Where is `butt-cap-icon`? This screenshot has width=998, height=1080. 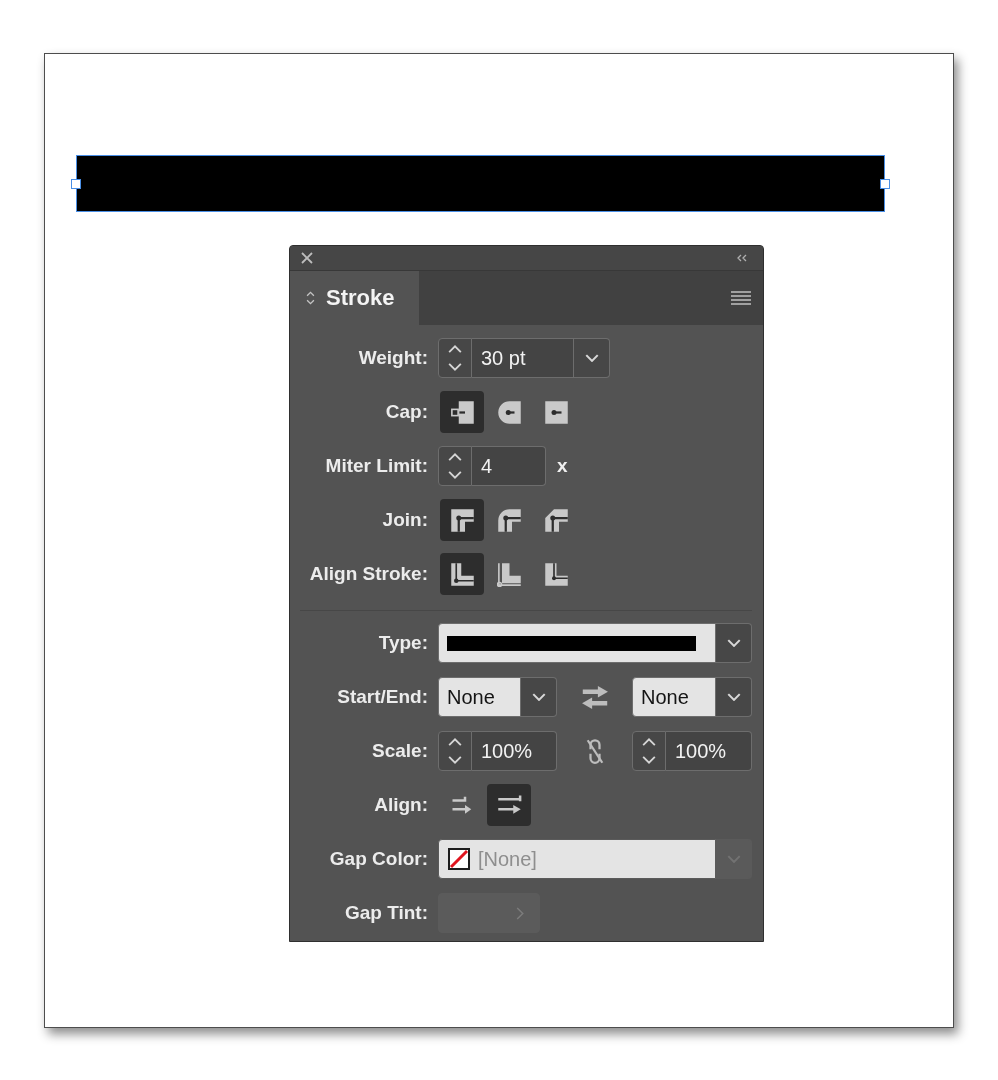
butt-cap-icon is located at coordinates (462, 412).